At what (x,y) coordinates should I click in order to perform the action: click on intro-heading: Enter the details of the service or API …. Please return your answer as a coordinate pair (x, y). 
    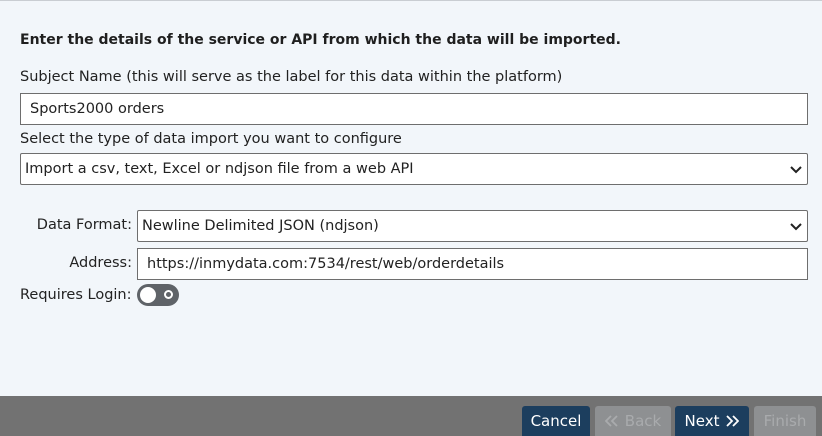
    Looking at the image, I should click on (320, 40).